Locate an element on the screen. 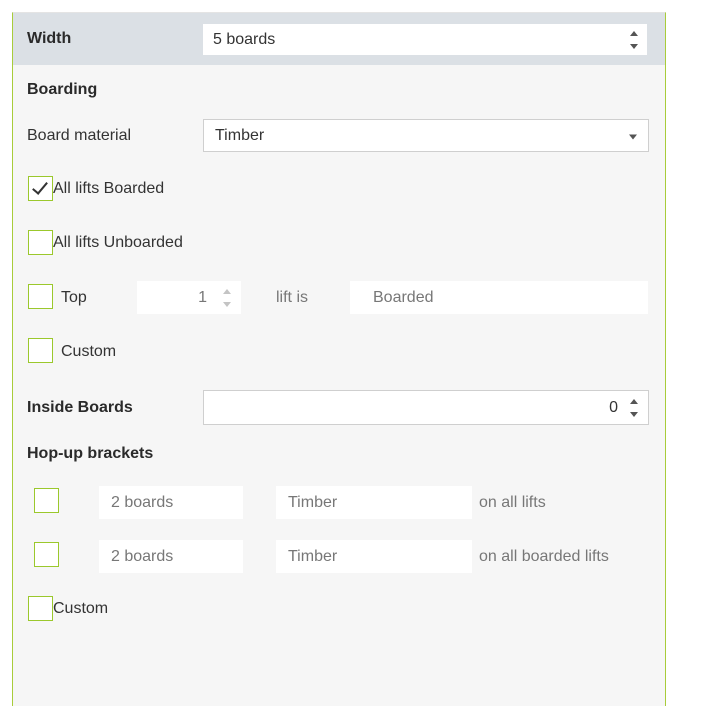  top-lift-count-value: 1 is located at coordinates (202, 297).